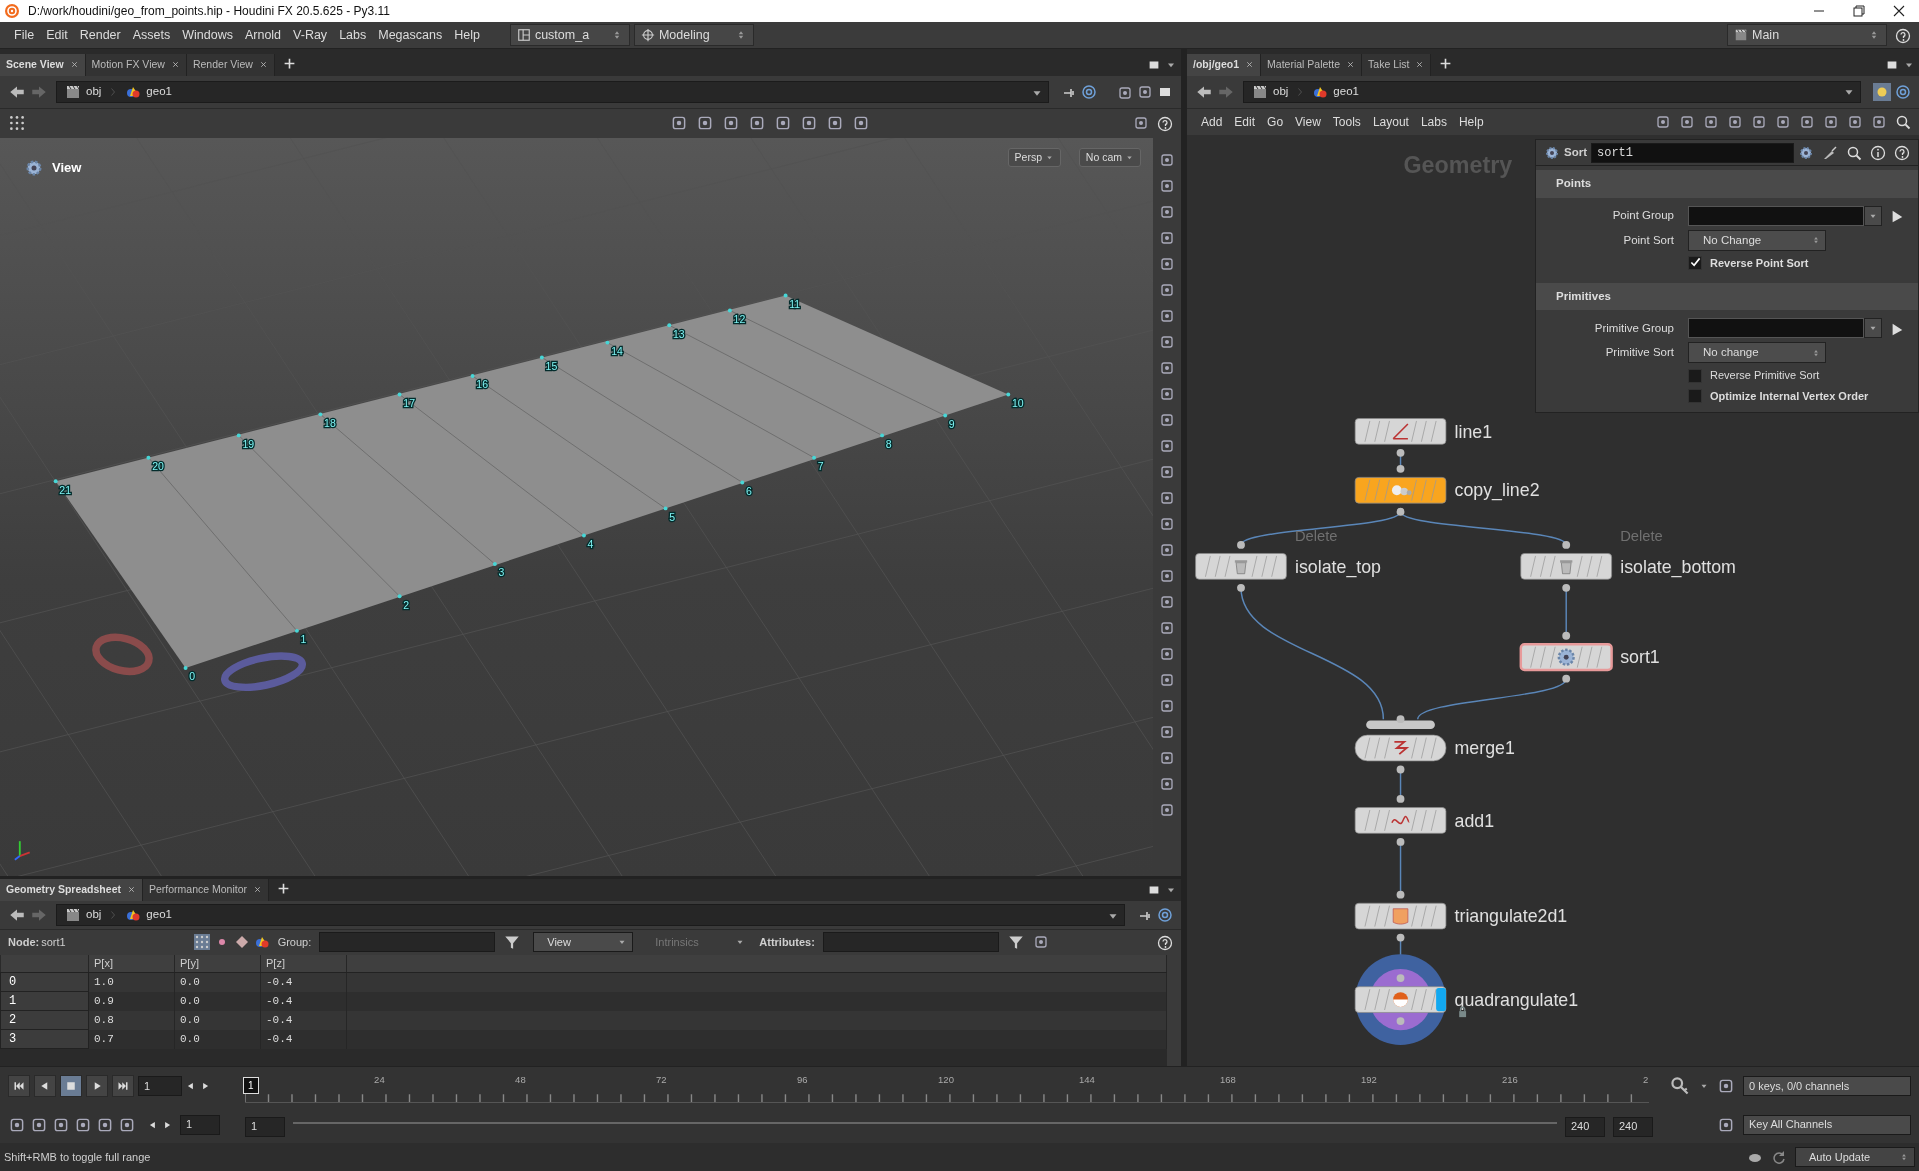 This screenshot has width=1919, height=1171. What do you see at coordinates (1109, 157) in the screenshot?
I see `camera-view-menu: No cam` at bounding box center [1109, 157].